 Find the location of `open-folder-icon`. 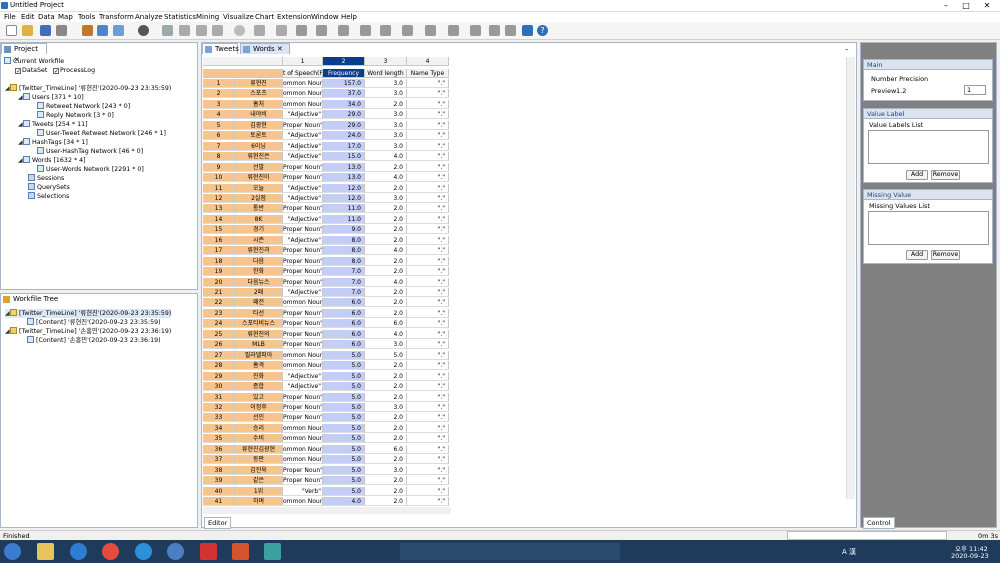

open-folder-icon is located at coordinates (27, 30).